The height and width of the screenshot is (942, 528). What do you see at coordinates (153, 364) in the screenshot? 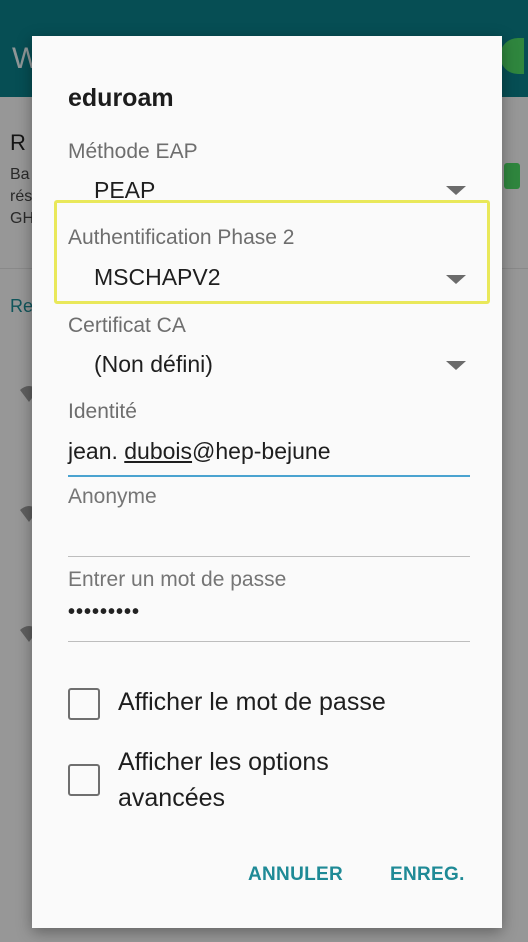
I see `ca-certificate-select: (Non défini)` at bounding box center [153, 364].